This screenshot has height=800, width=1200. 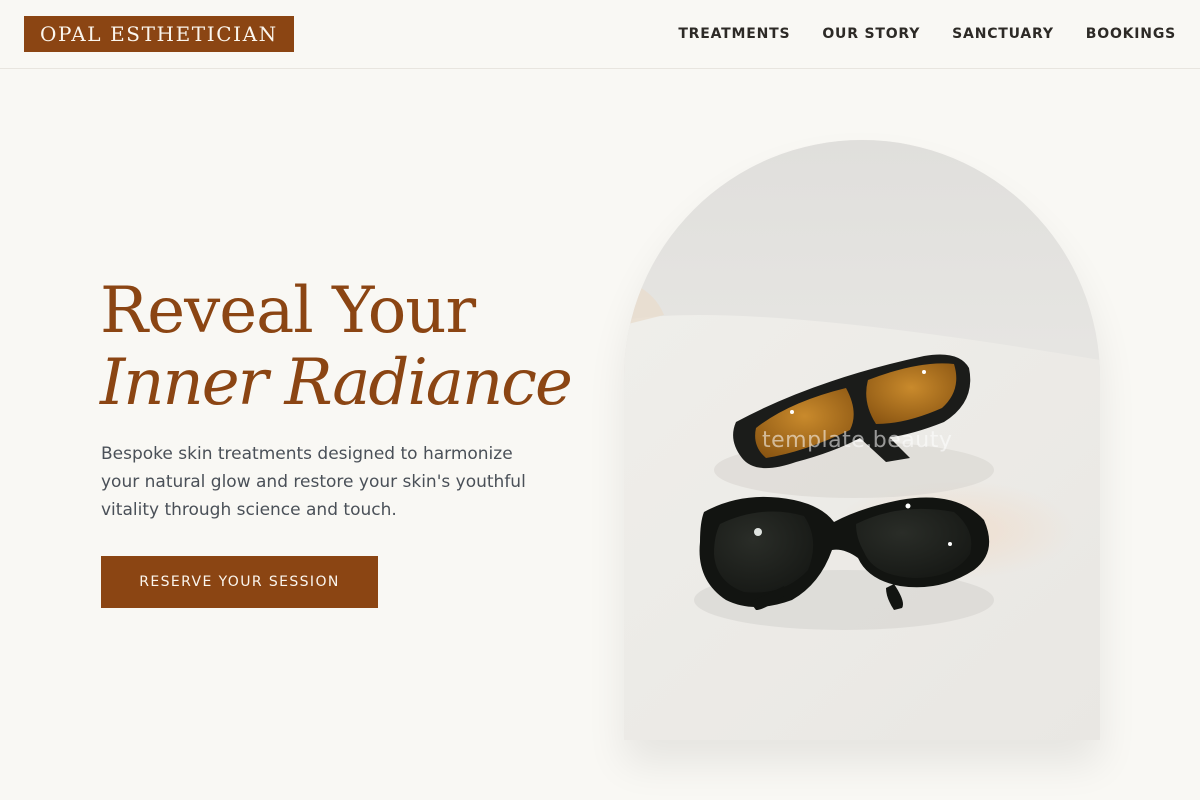 I want to click on image-watermark: template.beauty, so click(x=857, y=440).